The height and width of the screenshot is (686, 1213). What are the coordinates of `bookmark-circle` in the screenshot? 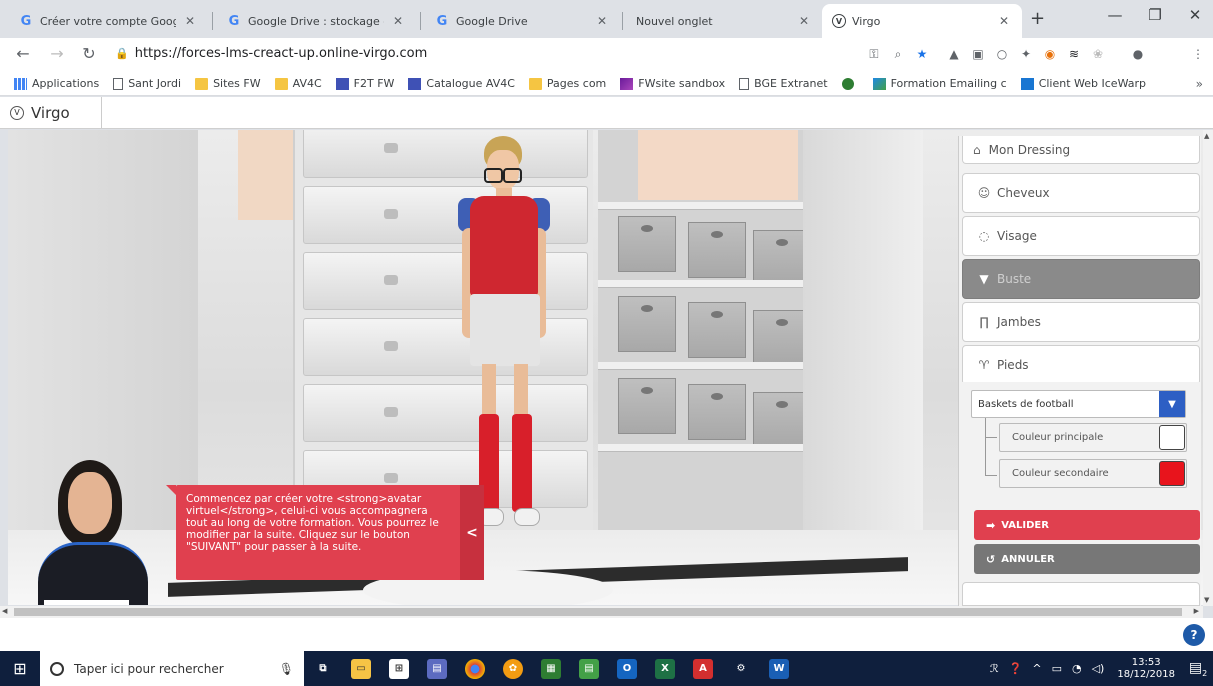 It's located at (850, 83).